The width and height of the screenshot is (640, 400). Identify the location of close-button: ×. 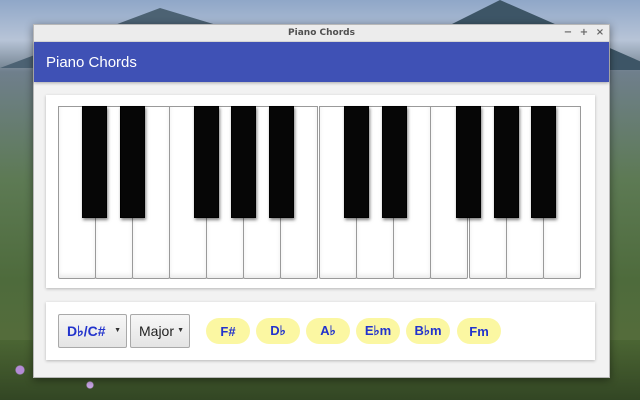
(600, 33).